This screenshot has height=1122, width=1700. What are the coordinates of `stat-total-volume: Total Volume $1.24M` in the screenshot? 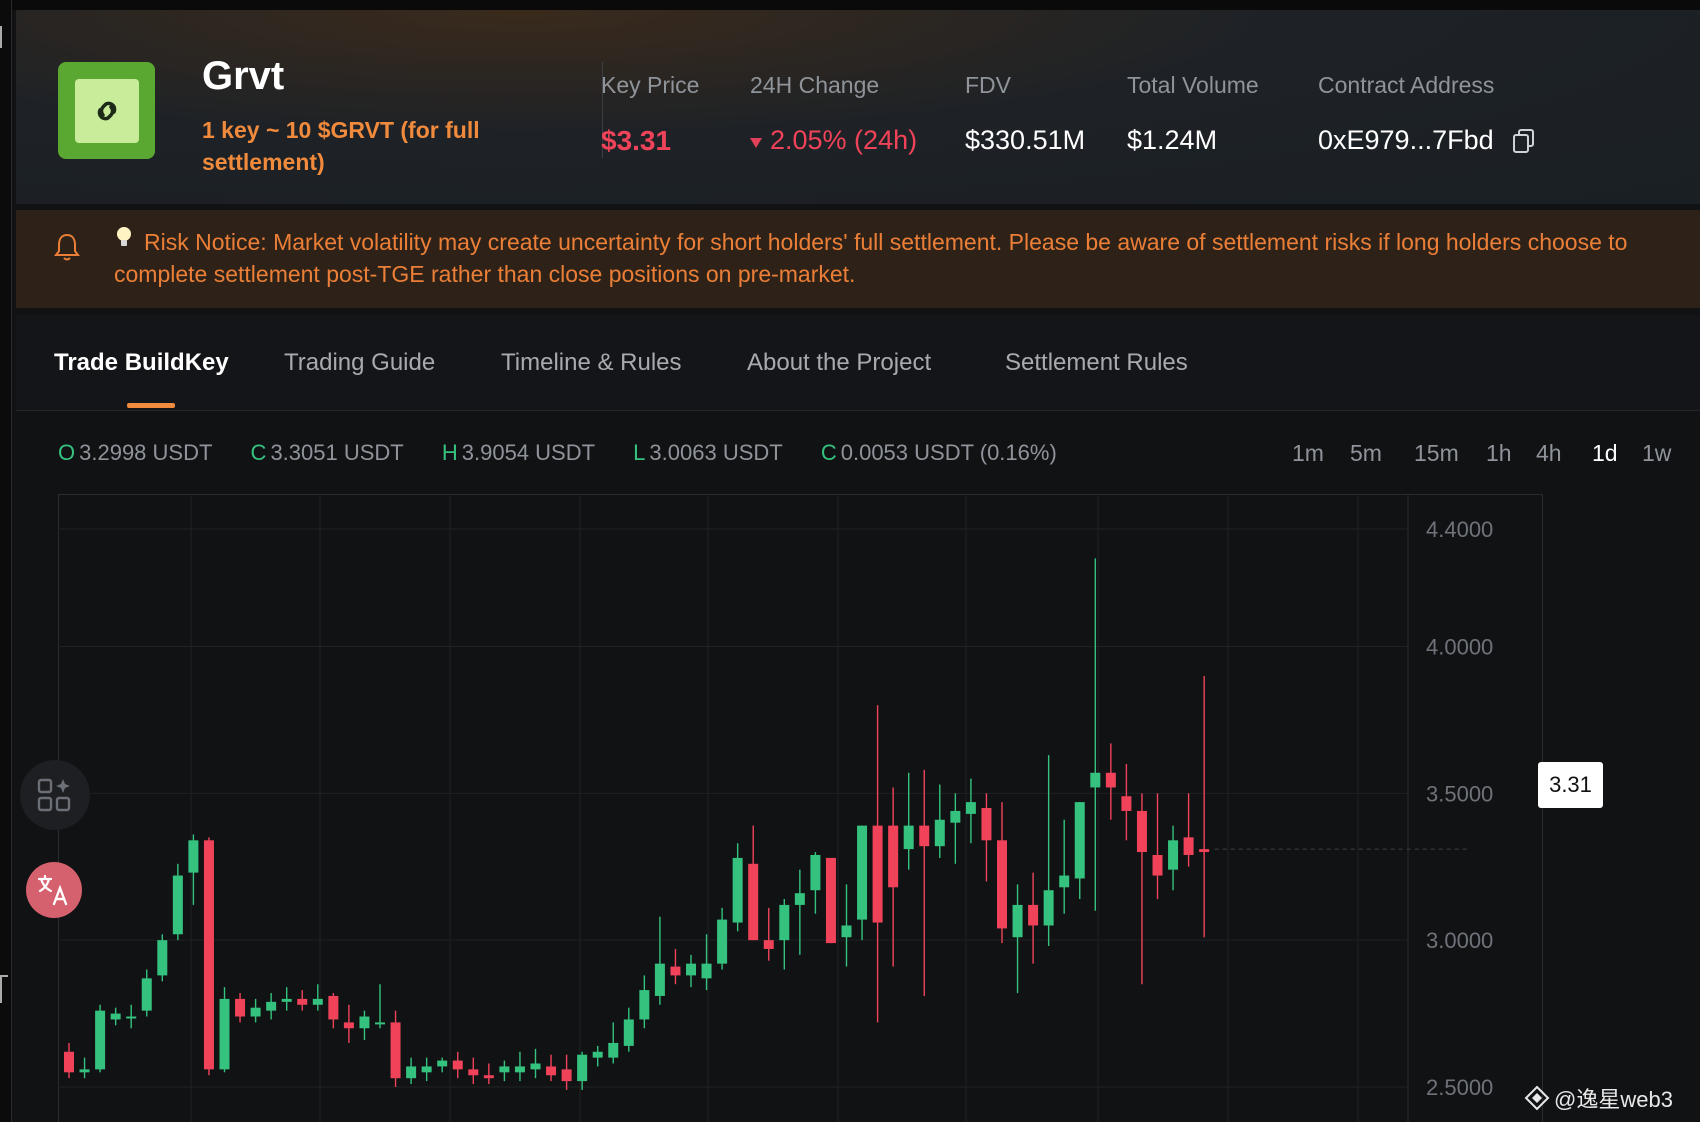 It's located at (1193, 114).